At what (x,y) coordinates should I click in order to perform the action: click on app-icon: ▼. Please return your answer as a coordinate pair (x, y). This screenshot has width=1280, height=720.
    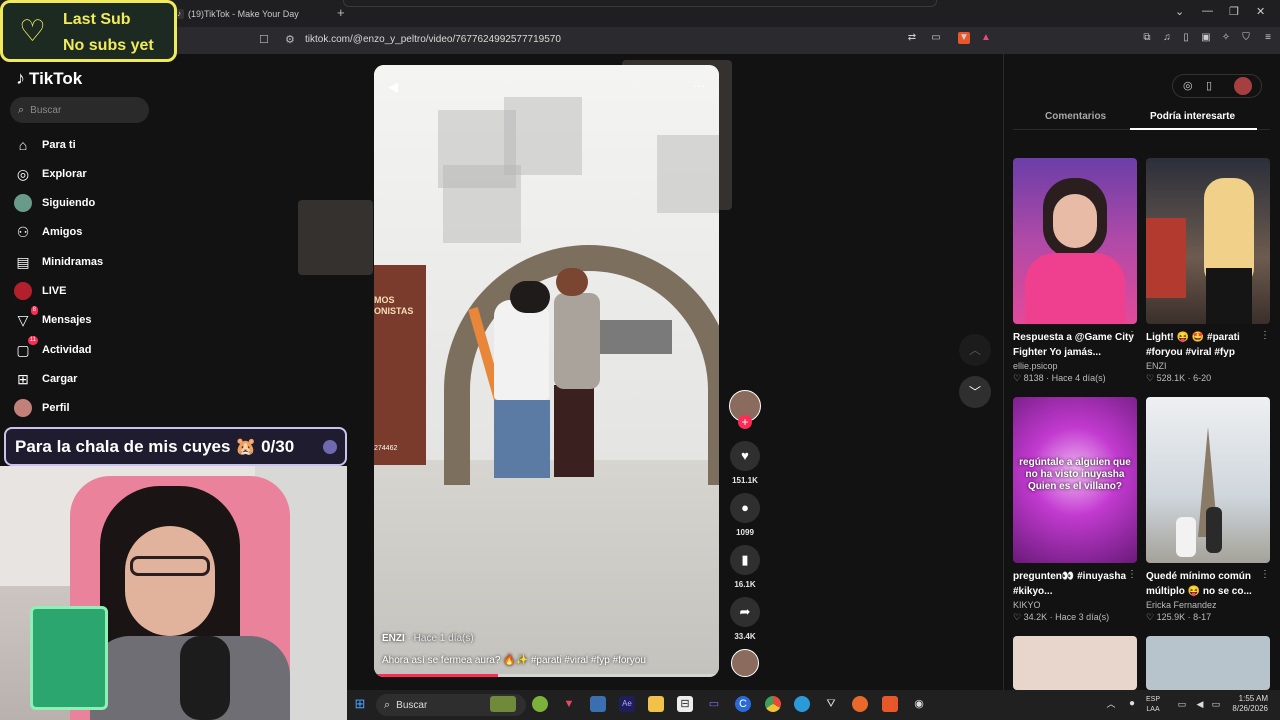
    Looking at the image, I should click on (569, 704).